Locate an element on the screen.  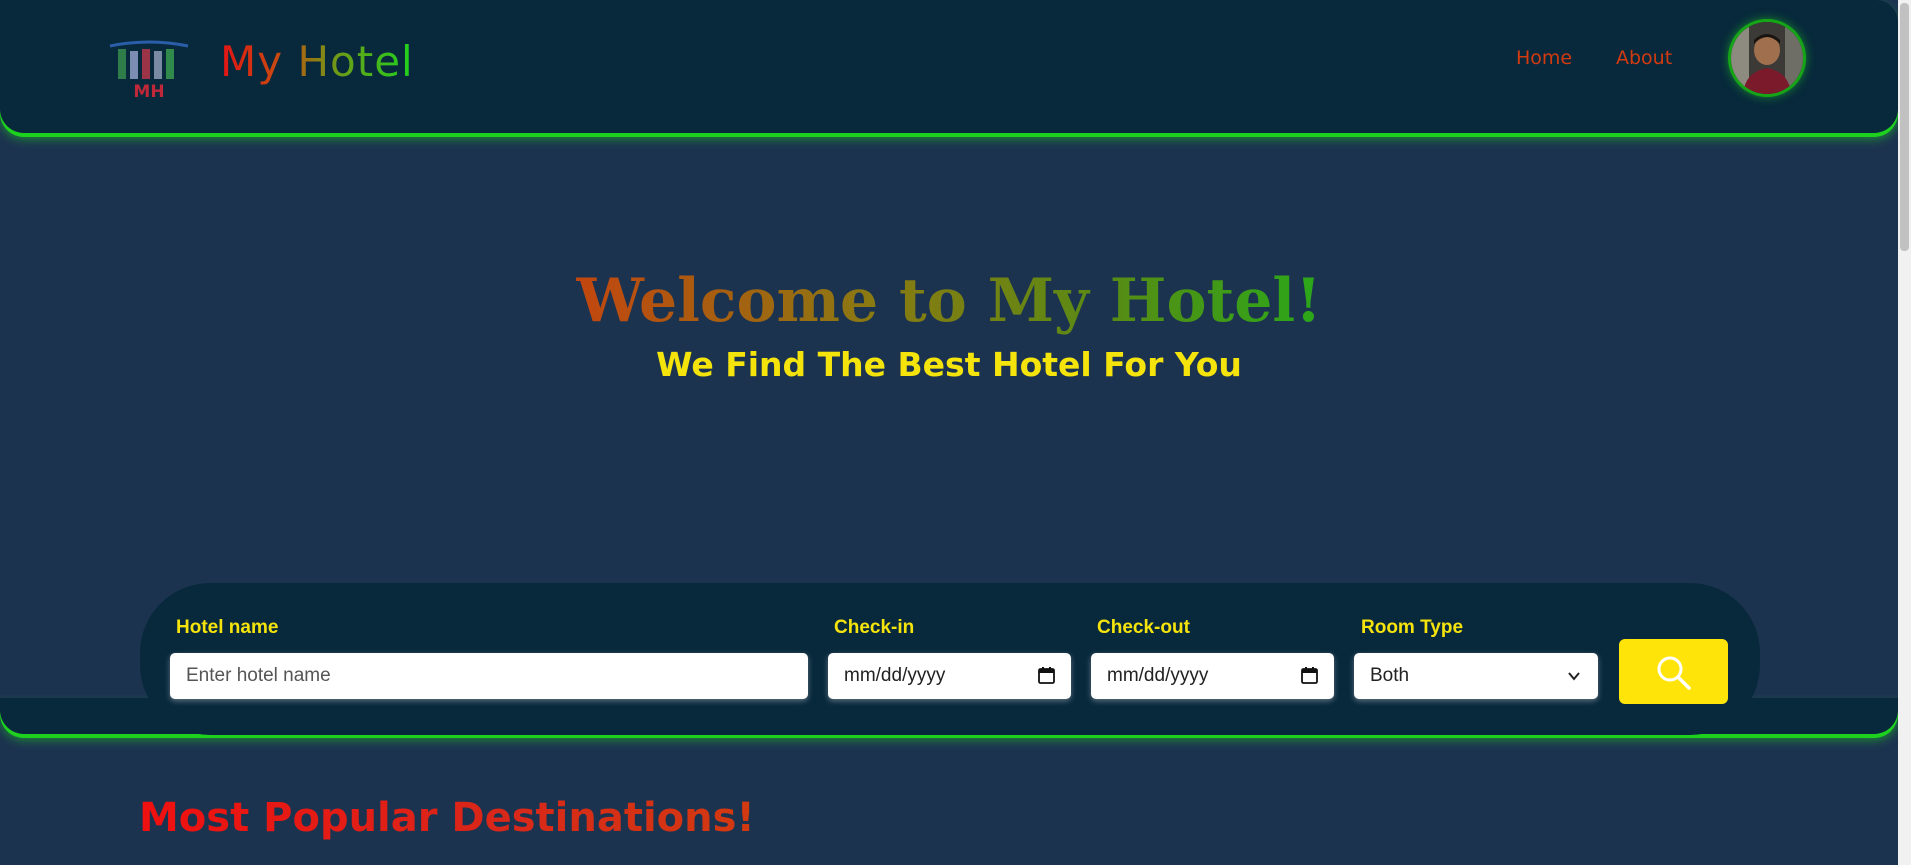
scrollbar-thumb is located at coordinates (1904, 127).